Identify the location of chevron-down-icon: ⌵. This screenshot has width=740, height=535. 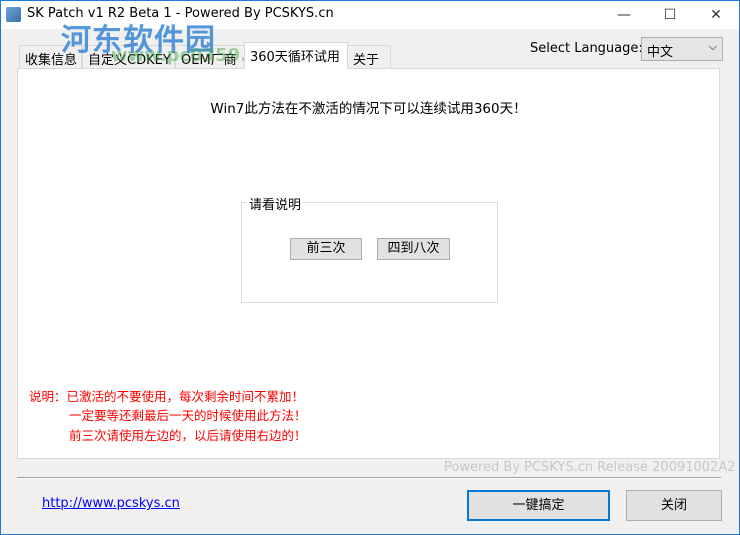
(712, 46).